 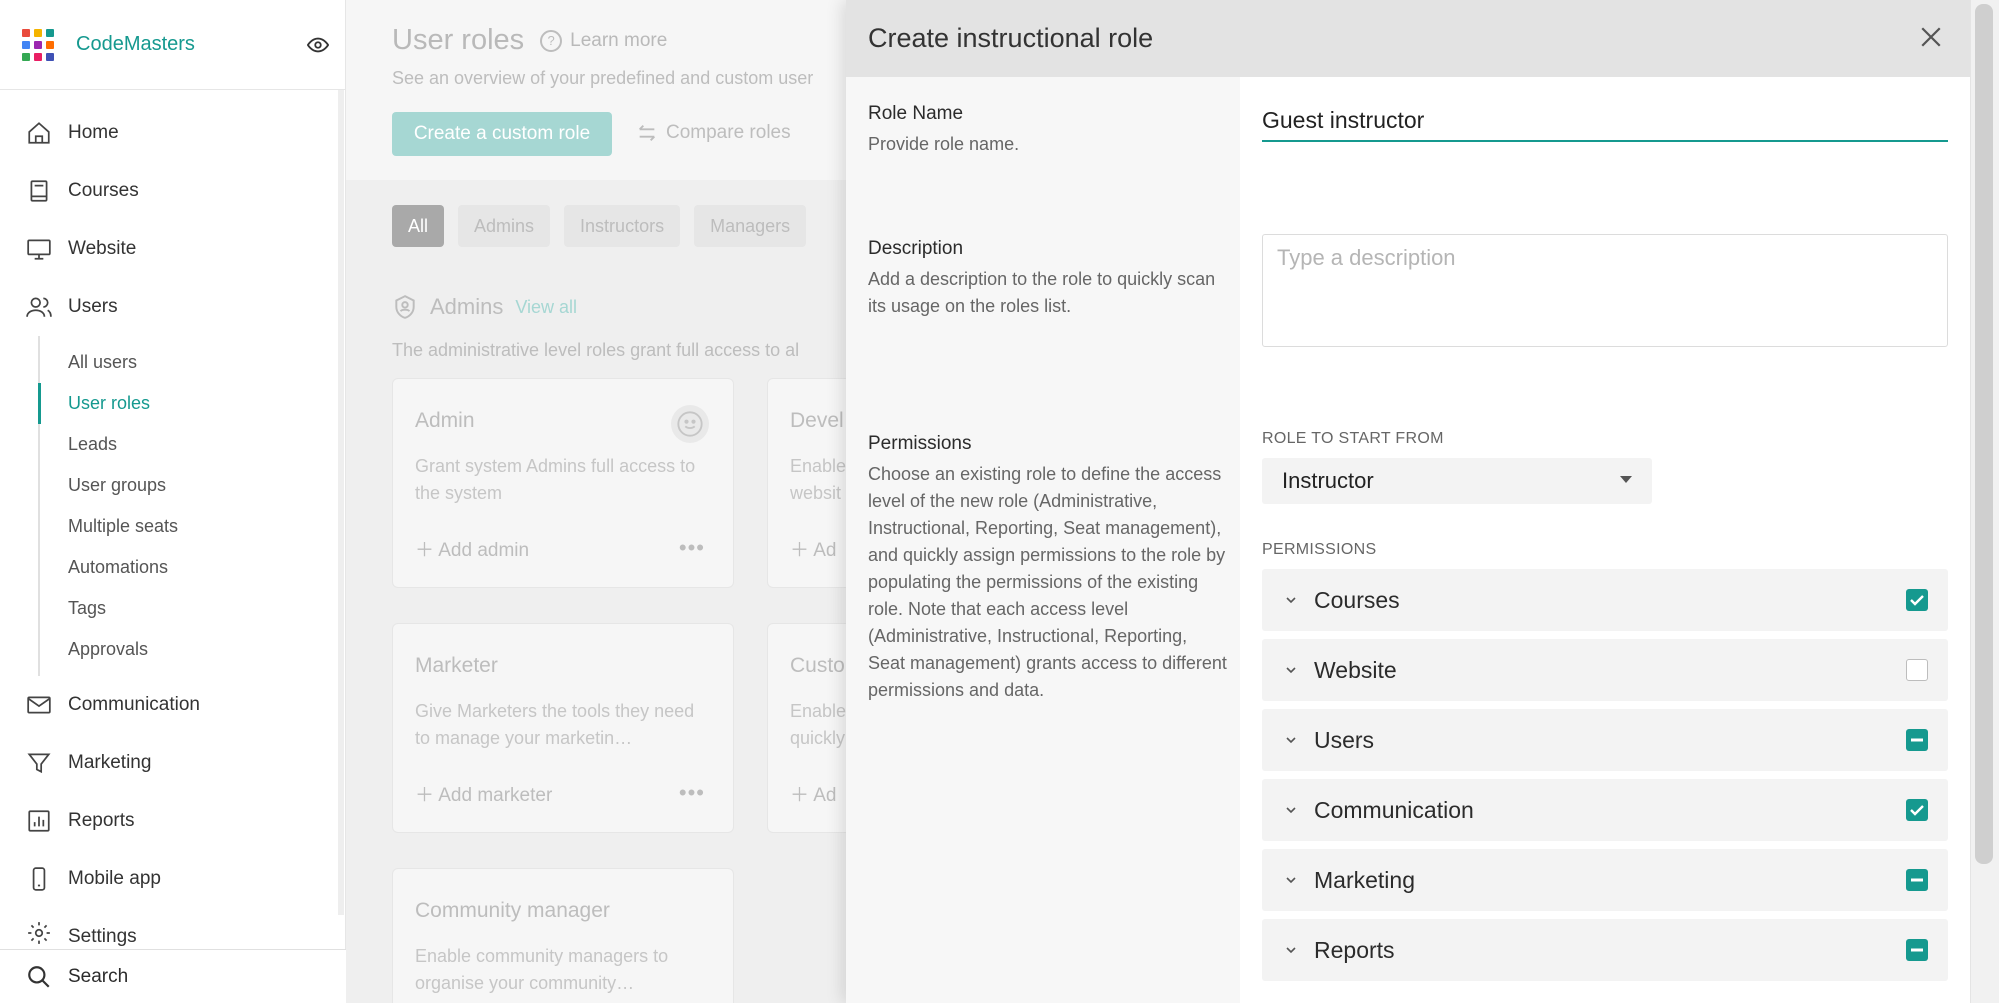 What do you see at coordinates (114, 878) in the screenshot?
I see `sidebar-item-label: Mobile app` at bounding box center [114, 878].